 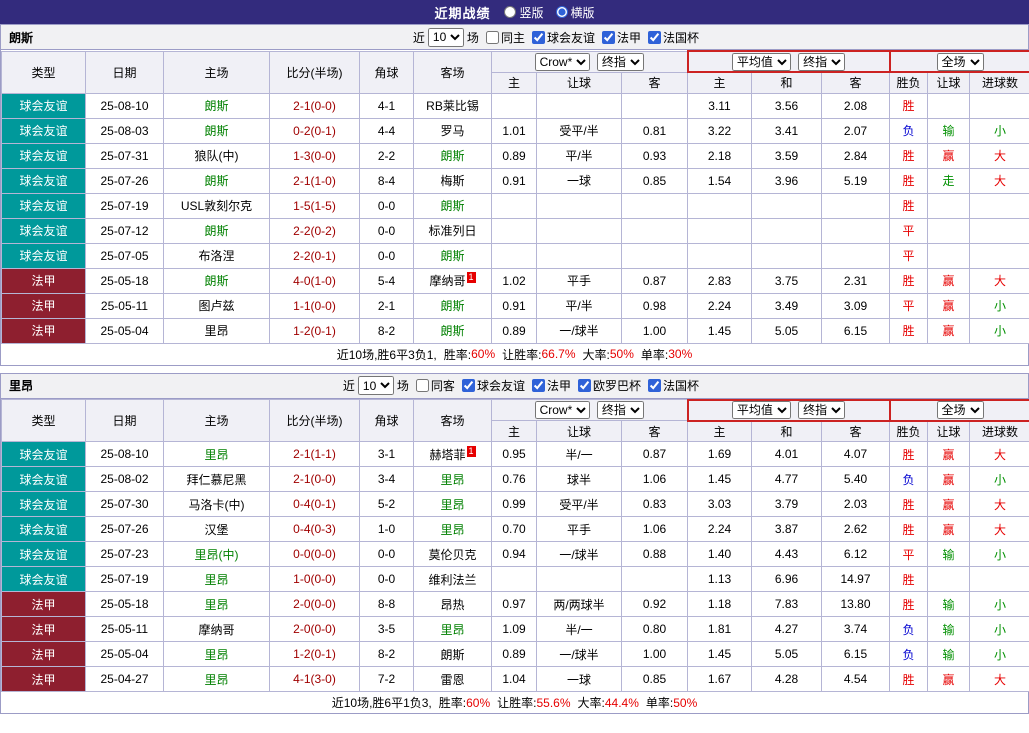 What do you see at coordinates (217, 505) in the screenshot?
I see `team-name-link: 马洛卡(中)` at bounding box center [217, 505].